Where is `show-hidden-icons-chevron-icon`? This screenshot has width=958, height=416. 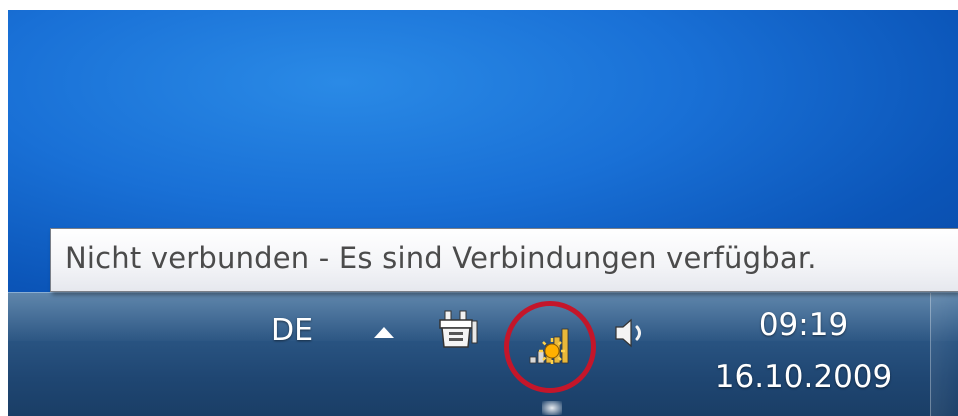
show-hidden-icons-chevron-icon is located at coordinates (384, 332).